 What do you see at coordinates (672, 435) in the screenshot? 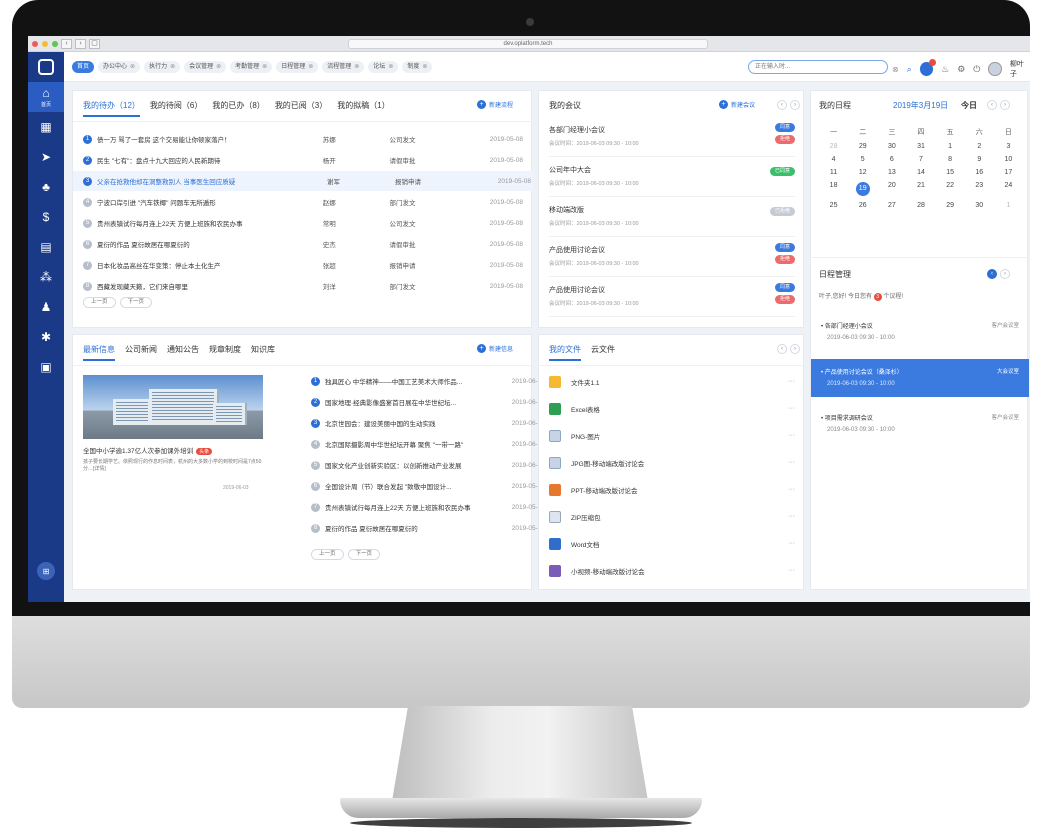
I see `file-row: PNG-图片 ···` at bounding box center [672, 435].